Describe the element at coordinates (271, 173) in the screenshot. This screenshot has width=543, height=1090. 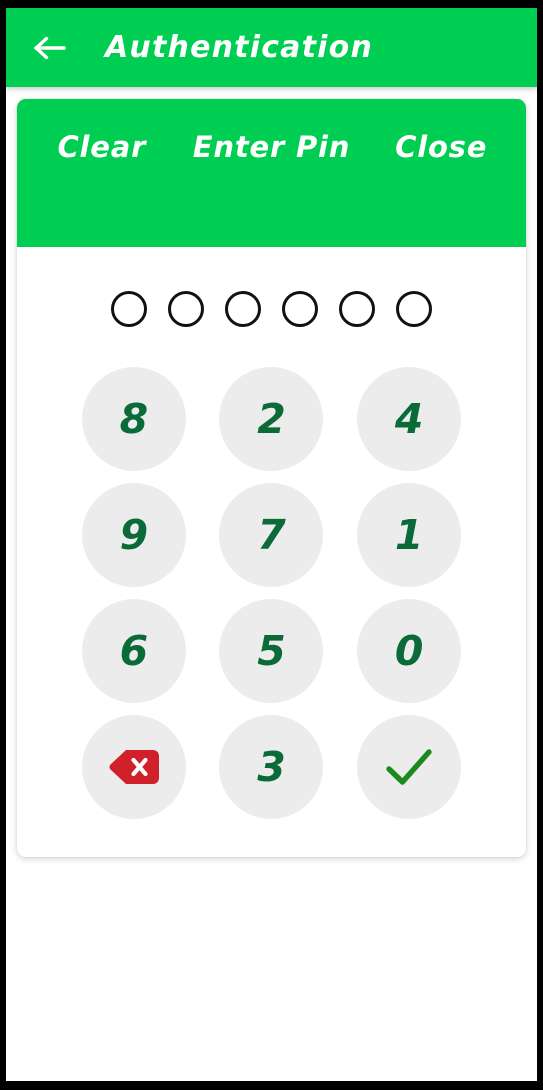
I see `pin-card-header: Clear Enter Pin Close` at that location.